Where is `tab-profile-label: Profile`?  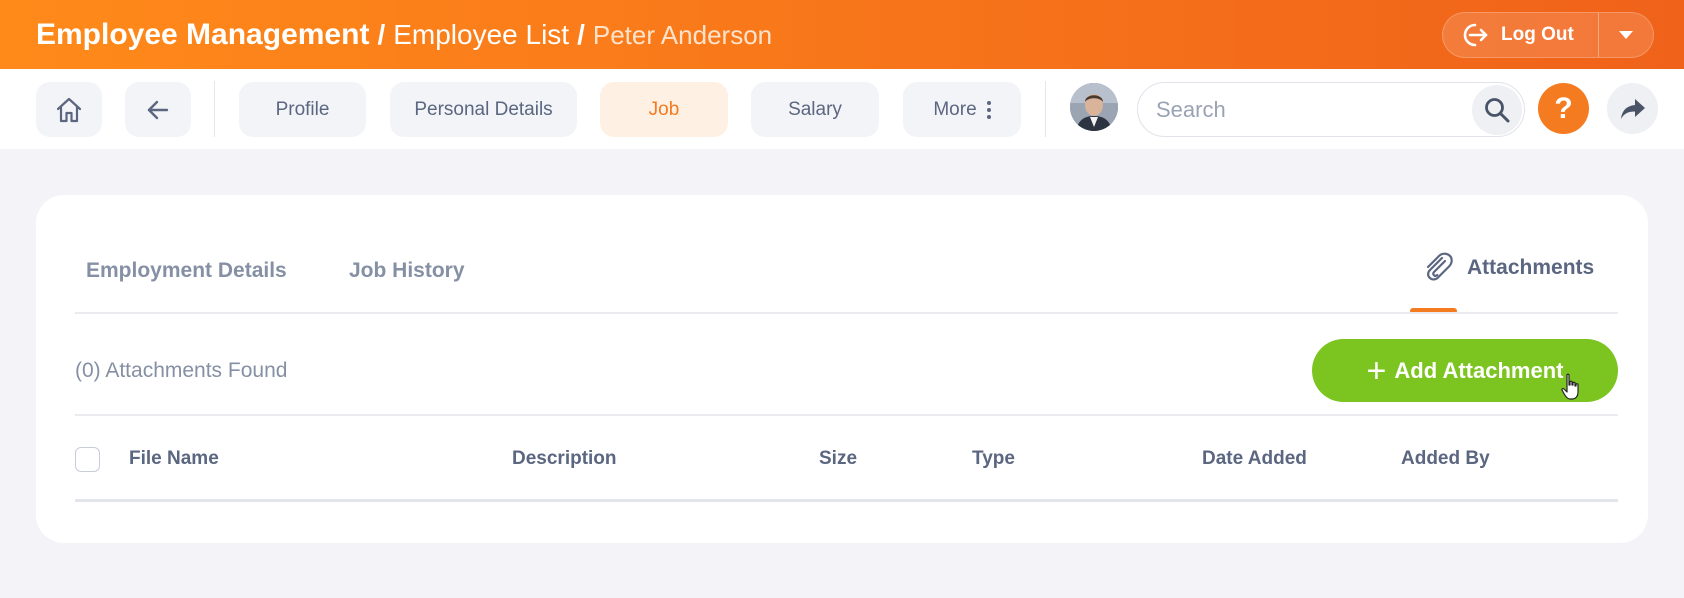
tab-profile-label: Profile is located at coordinates (302, 109).